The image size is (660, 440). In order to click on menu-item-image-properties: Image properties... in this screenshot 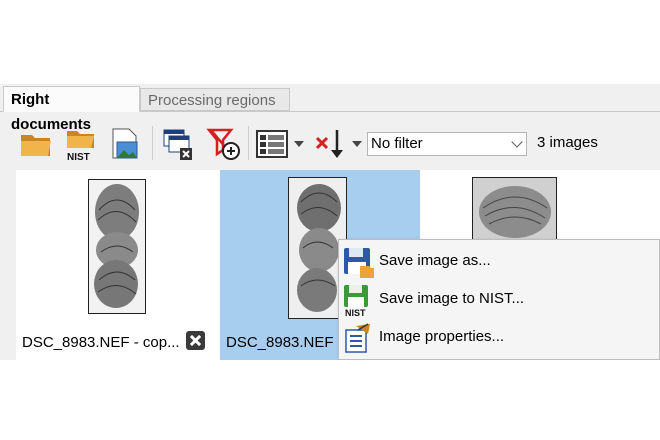, I will do `click(499, 338)`.